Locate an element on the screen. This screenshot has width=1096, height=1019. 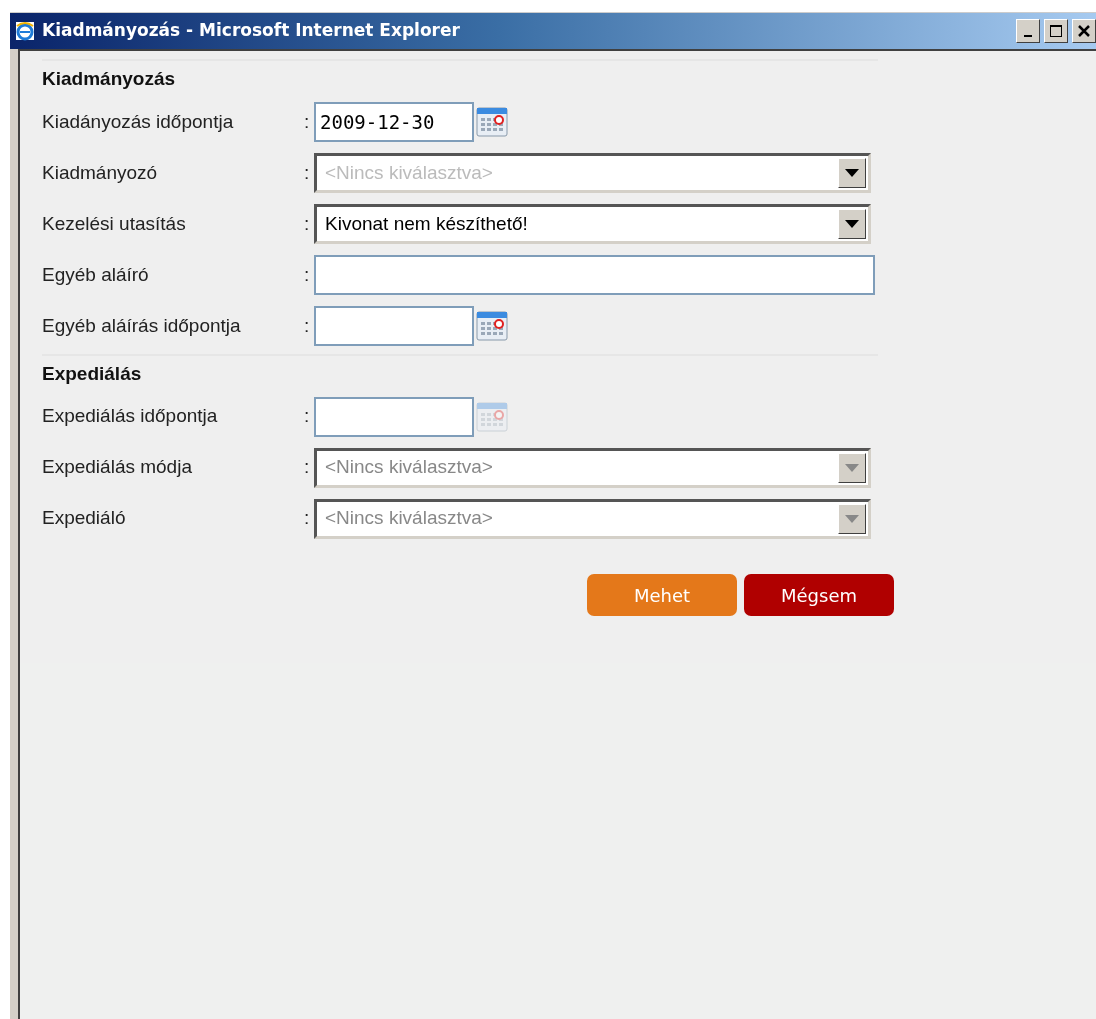
close-button is located at coordinates (1084, 31).